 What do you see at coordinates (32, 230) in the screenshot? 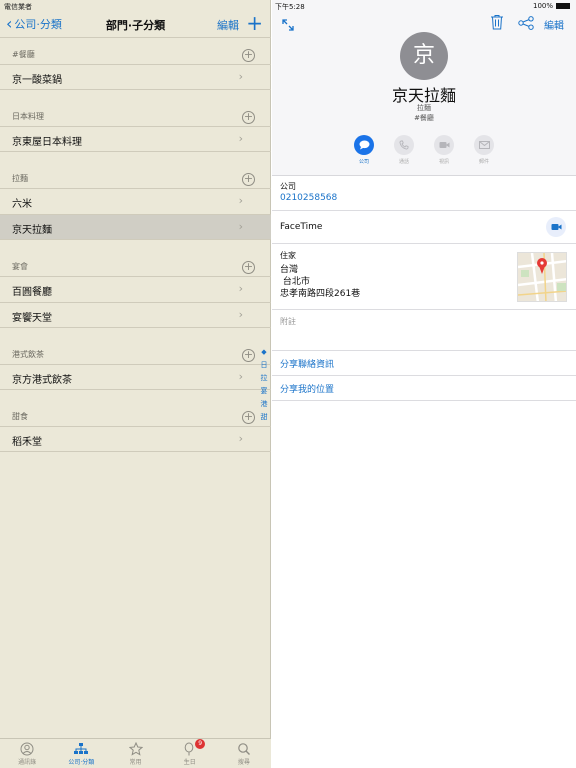
I see `list-item-label: 京天拉麵` at bounding box center [32, 230].